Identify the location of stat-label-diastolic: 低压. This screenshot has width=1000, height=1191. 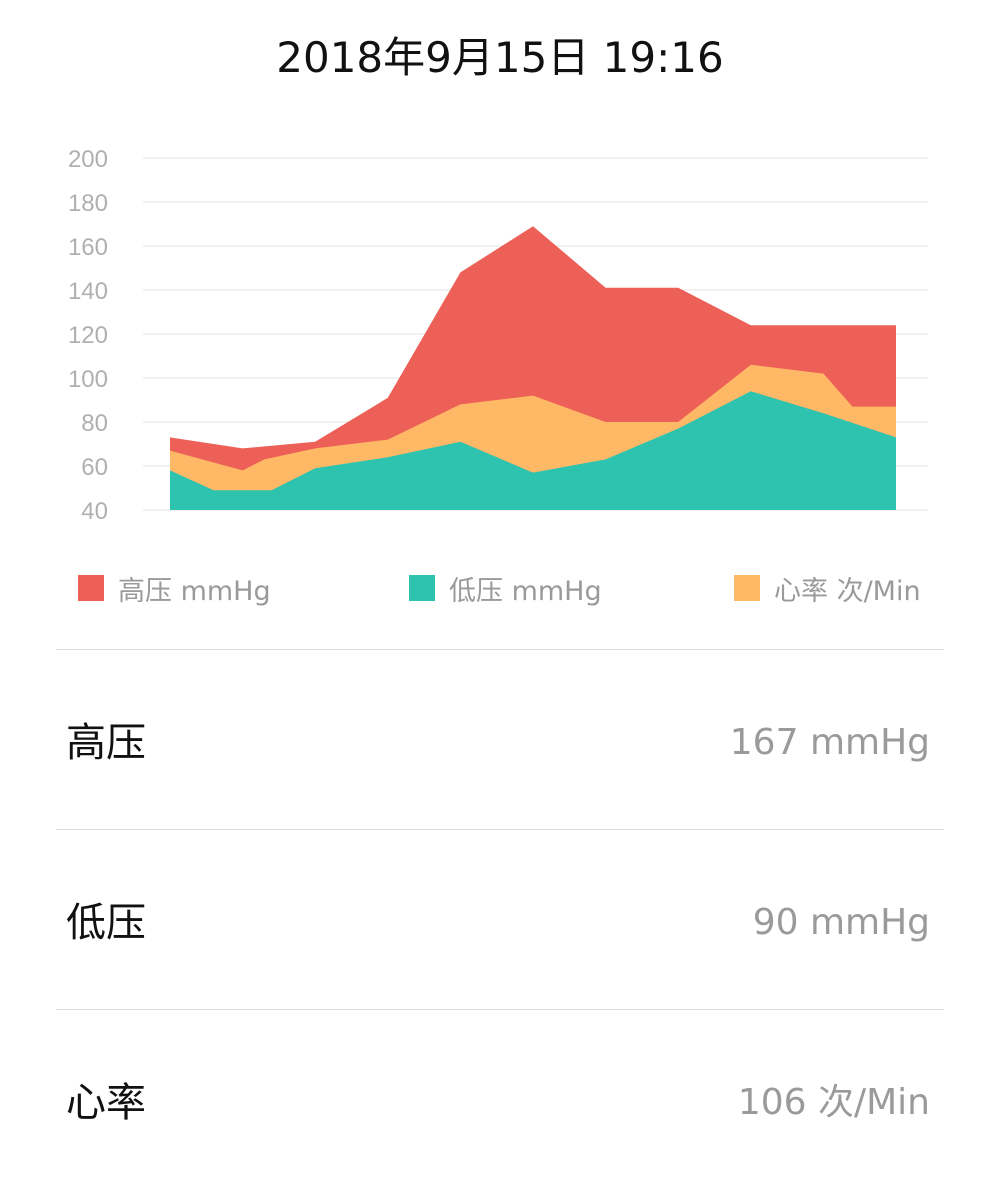
(106, 923).